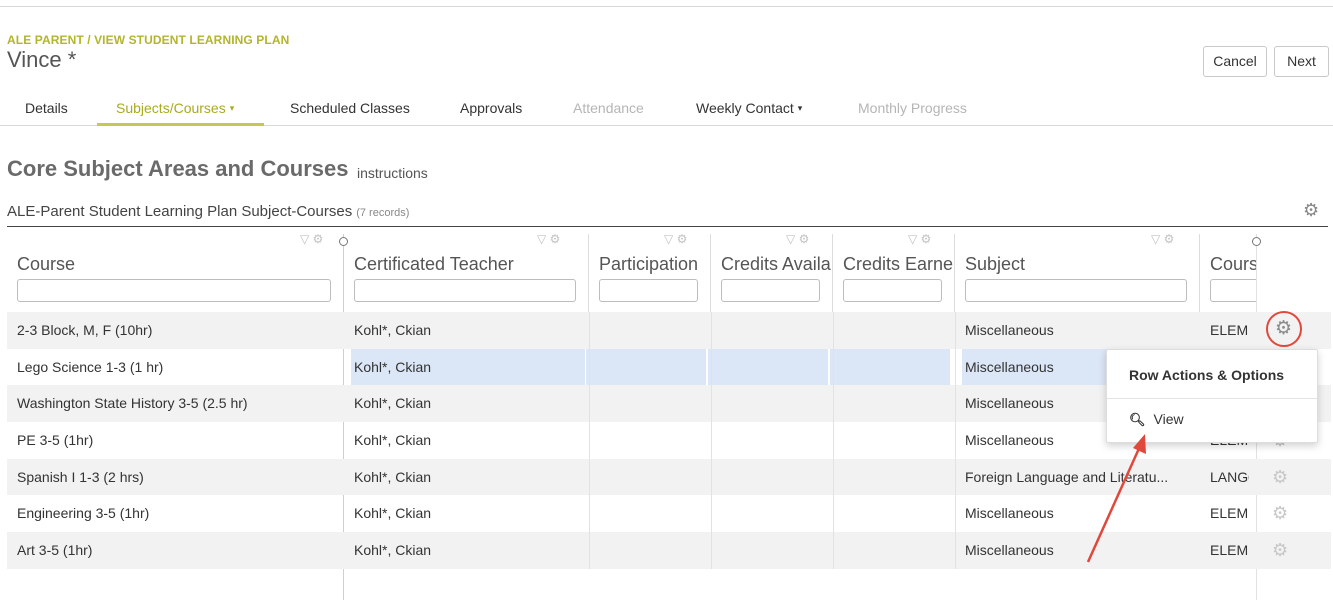 The width and height of the screenshot is (1333, 600). Describe the element at coordinates (171, 108) in the screenshot. I see `tab-label: Subjects/Courses` at that location.